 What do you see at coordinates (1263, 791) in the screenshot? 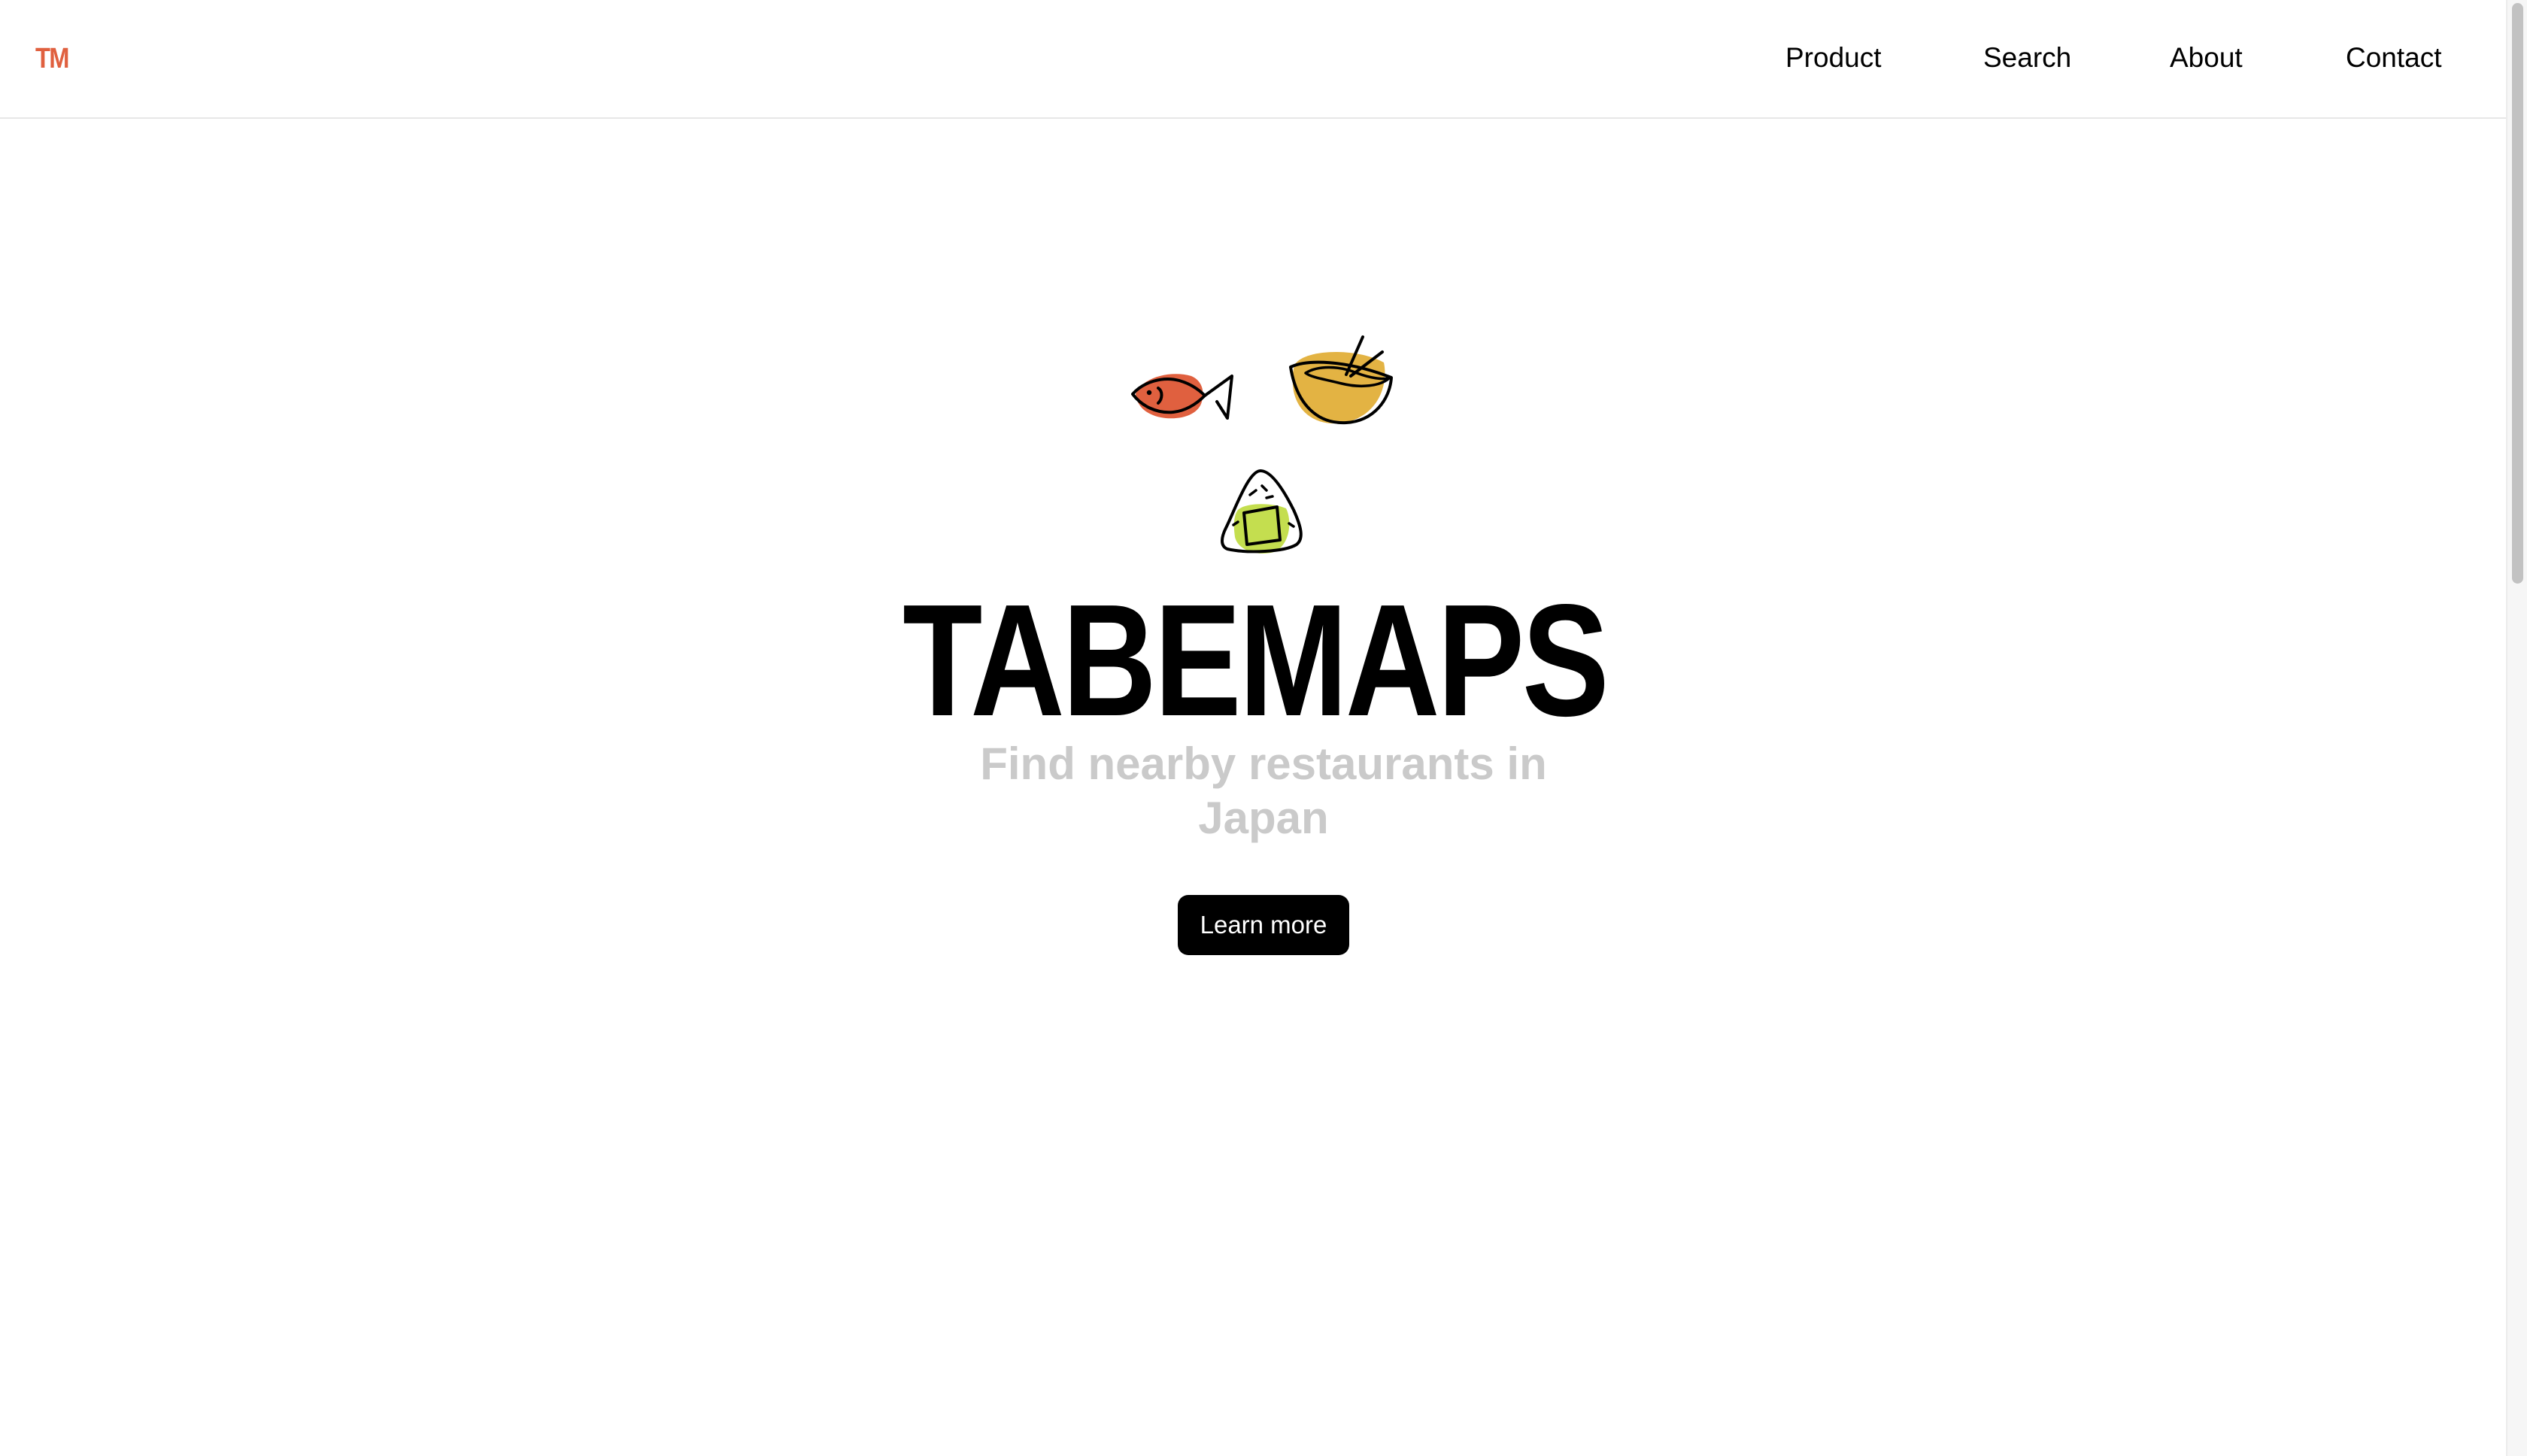
I see `hero-subtitle: Find nearby restaurants in Japan` at bounding box center [1263, 791].